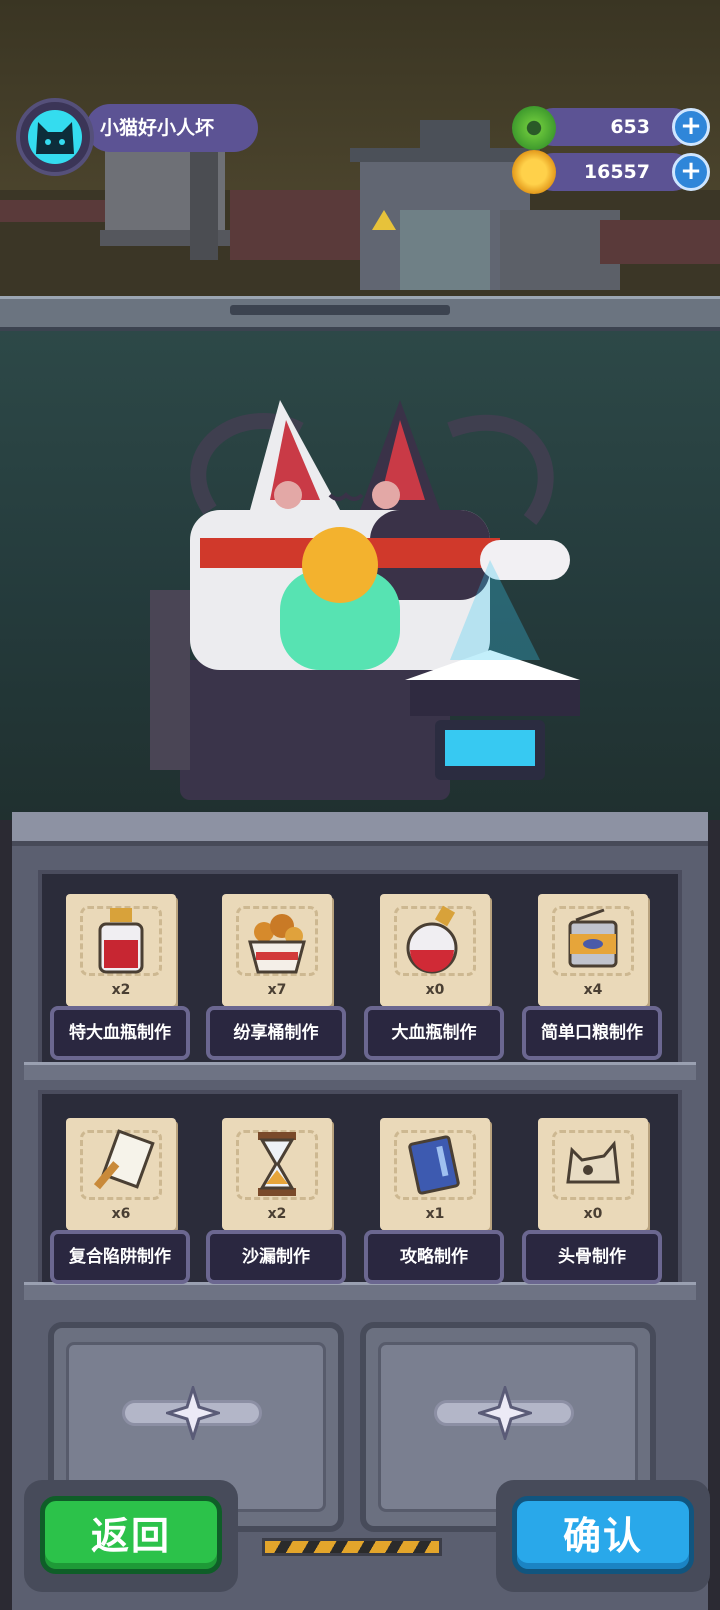 The width and height of the screenshot is (720, 1610). What do you see at coordinates (157, 128) in the screenshot?
I see `player-name: 小猫好小人坏` at bounding box center [157, 128].